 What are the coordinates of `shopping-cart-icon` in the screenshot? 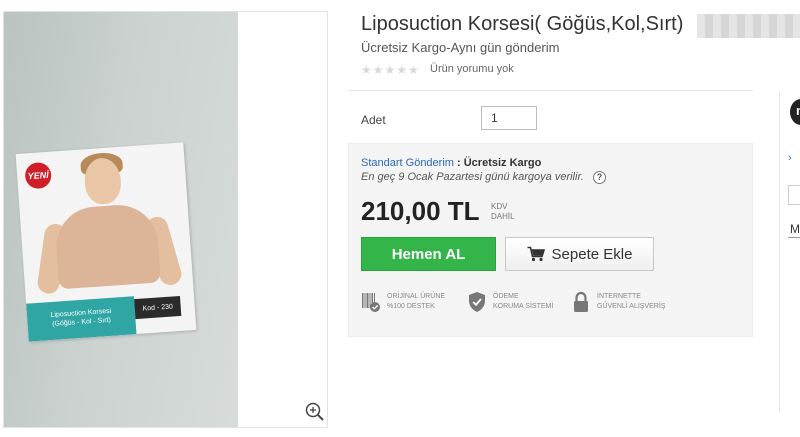 It's located at (536, 254).